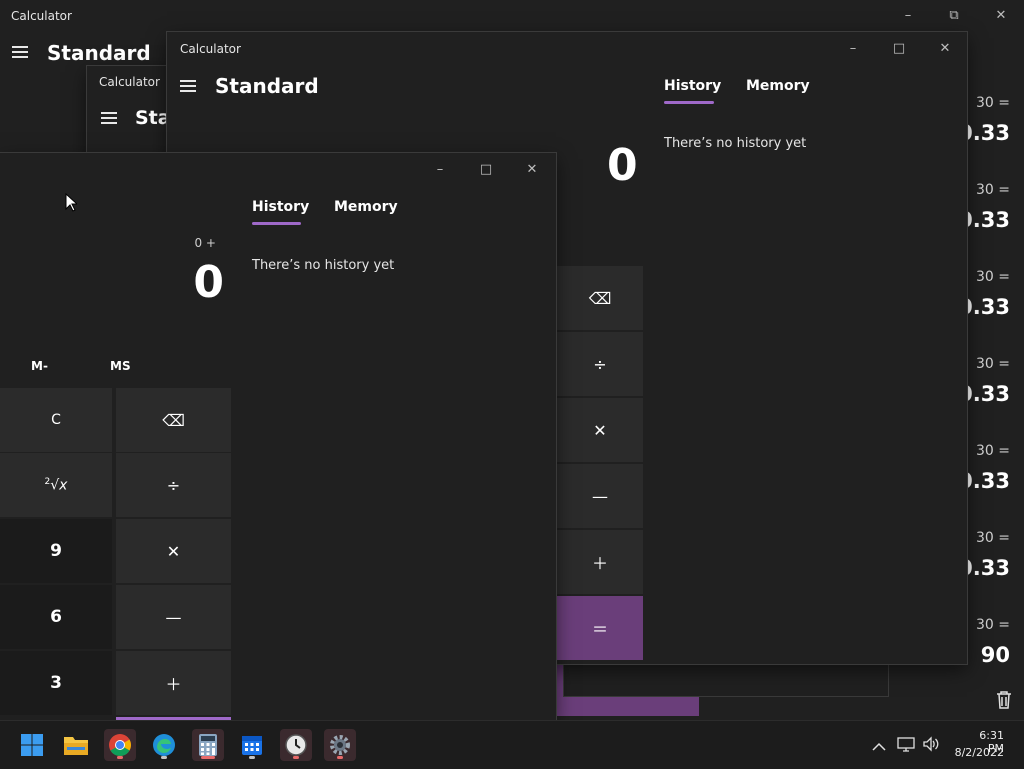 This screenshot has width=1024, height=769. I want to click on calendar-icon, so click(252, 745).